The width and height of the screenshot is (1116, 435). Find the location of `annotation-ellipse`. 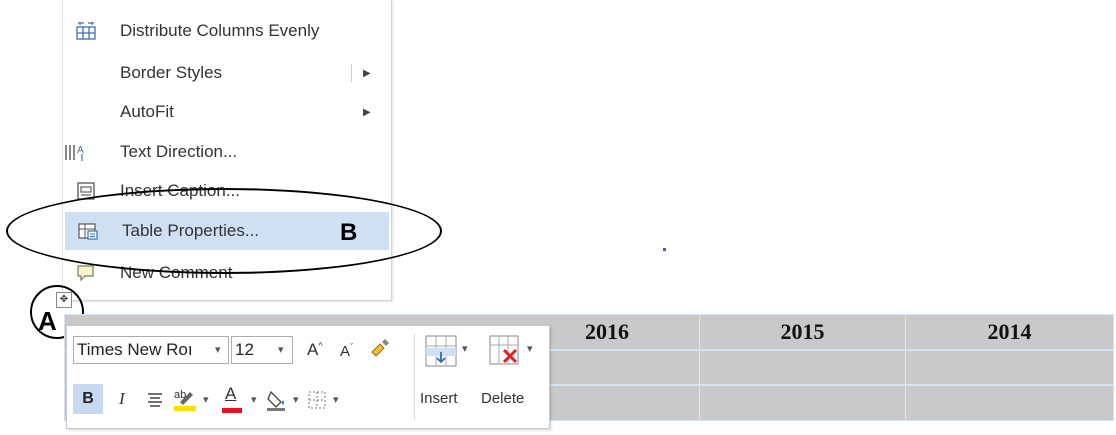

annotation-ellipse is located at coordinates (224, 231).